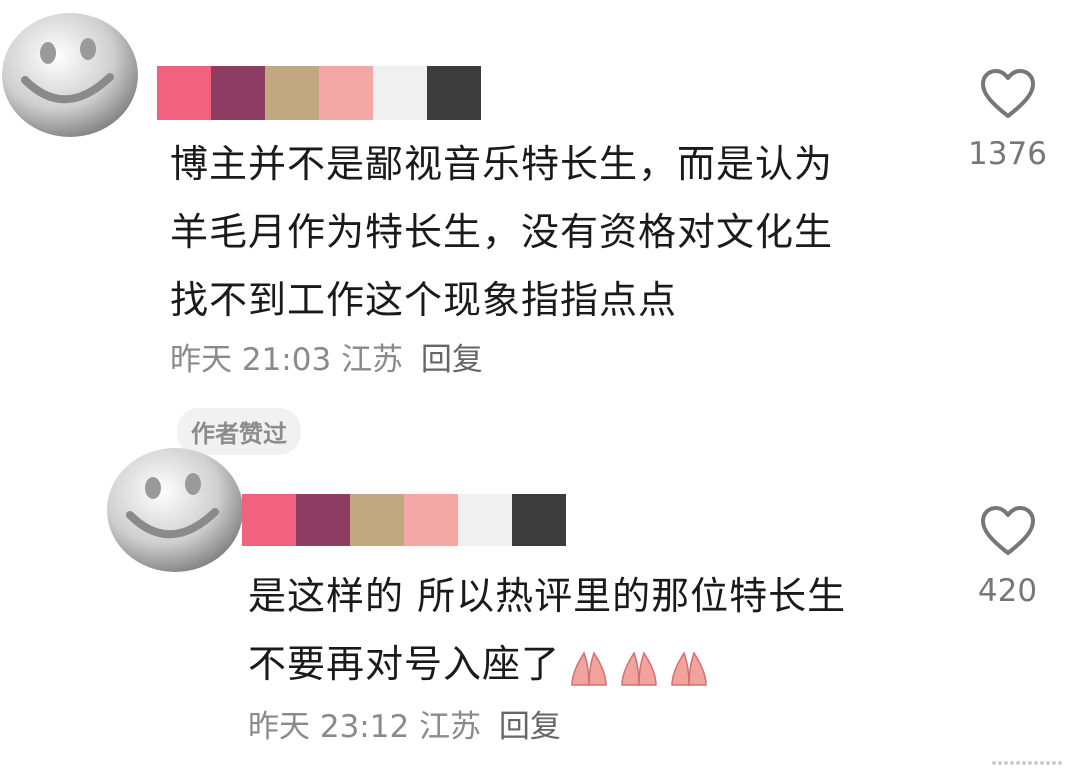 The image size is (1080, 773). Describe the element at coordinates (547, 596) in the screenshot. I see `comment-2-line-1: 是这样的 所以热评里的那位特长生` at that location.